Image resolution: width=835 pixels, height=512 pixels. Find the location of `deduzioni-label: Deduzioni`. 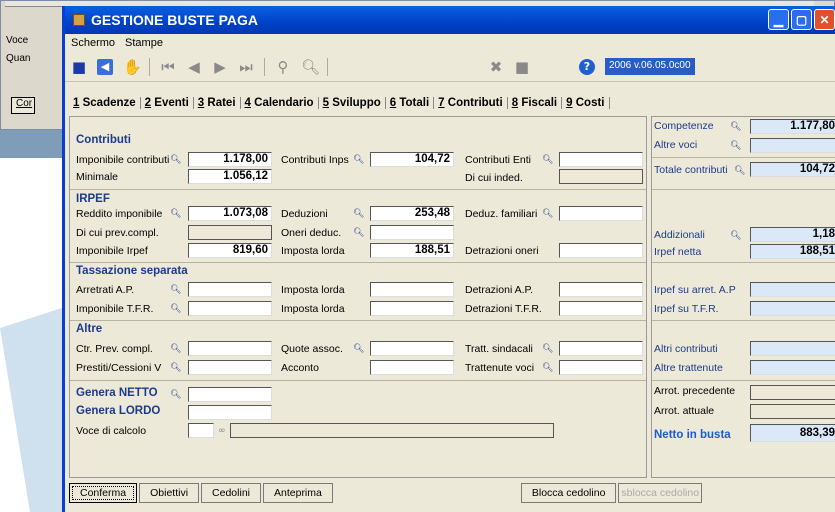

deduzioni-label: Deduzioni is located at coordinates (304, 214).